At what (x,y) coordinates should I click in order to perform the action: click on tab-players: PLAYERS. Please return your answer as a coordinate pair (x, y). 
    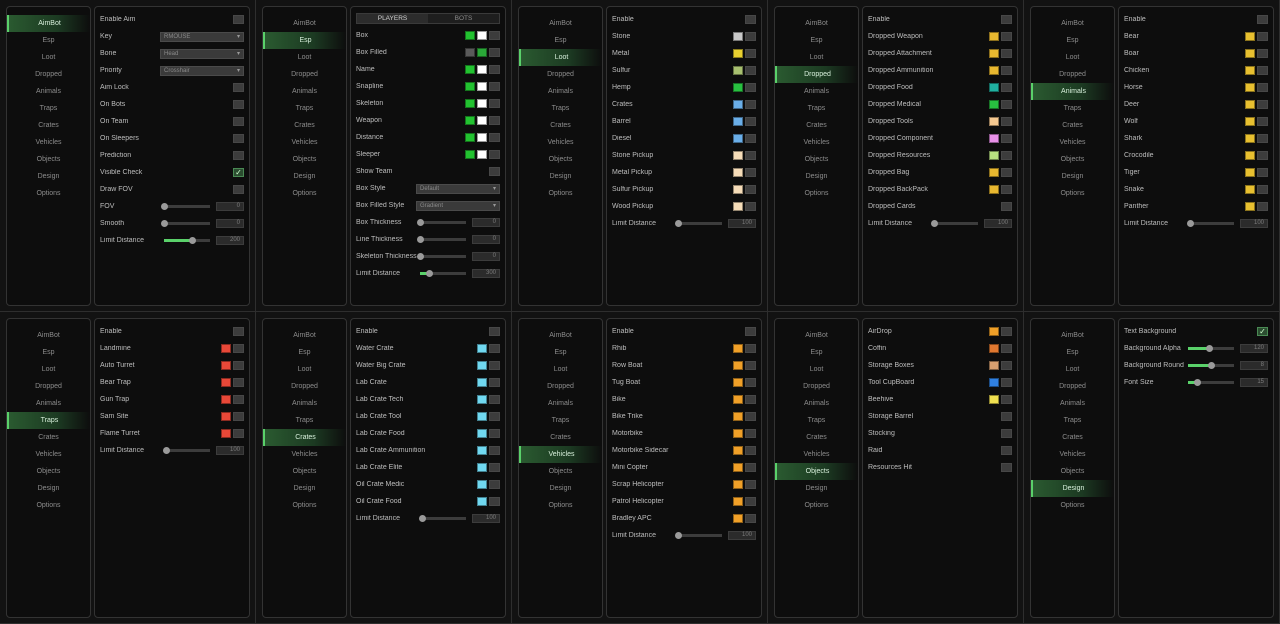
    Looking at the image, I should click on (392, 18).